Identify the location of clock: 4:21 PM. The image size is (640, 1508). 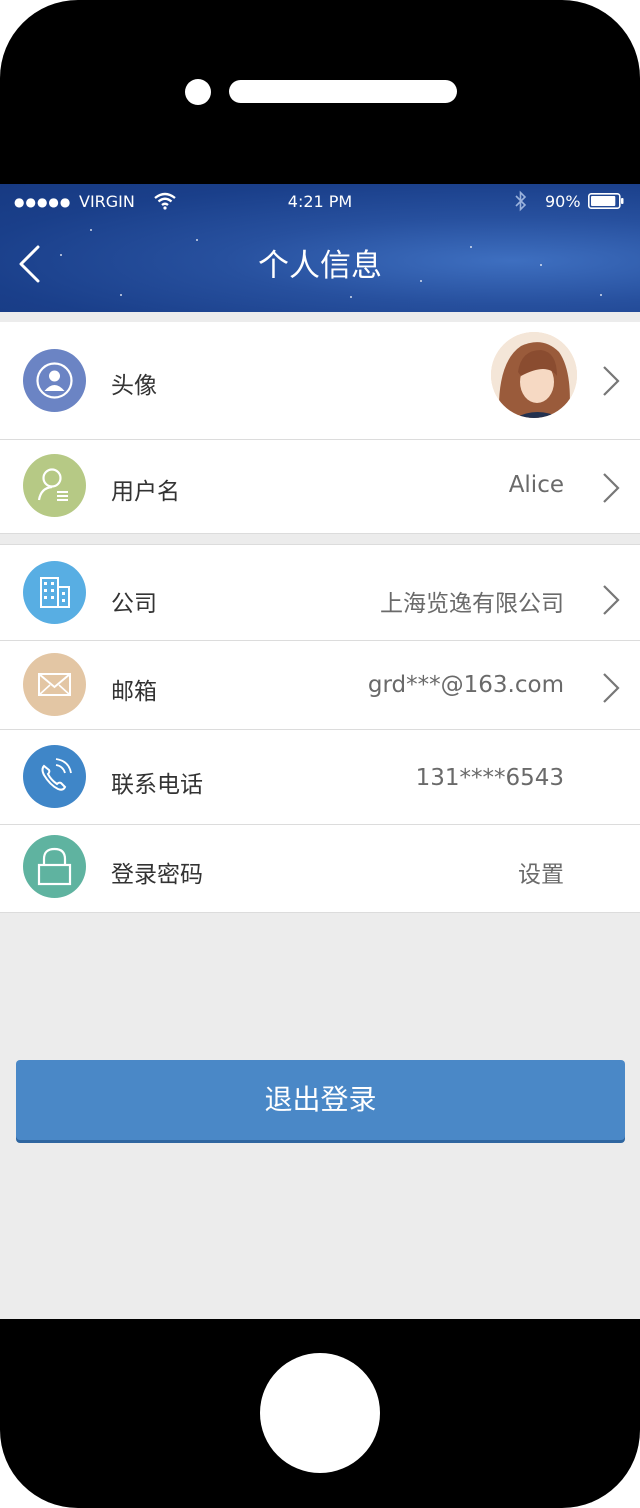
(320, 201).